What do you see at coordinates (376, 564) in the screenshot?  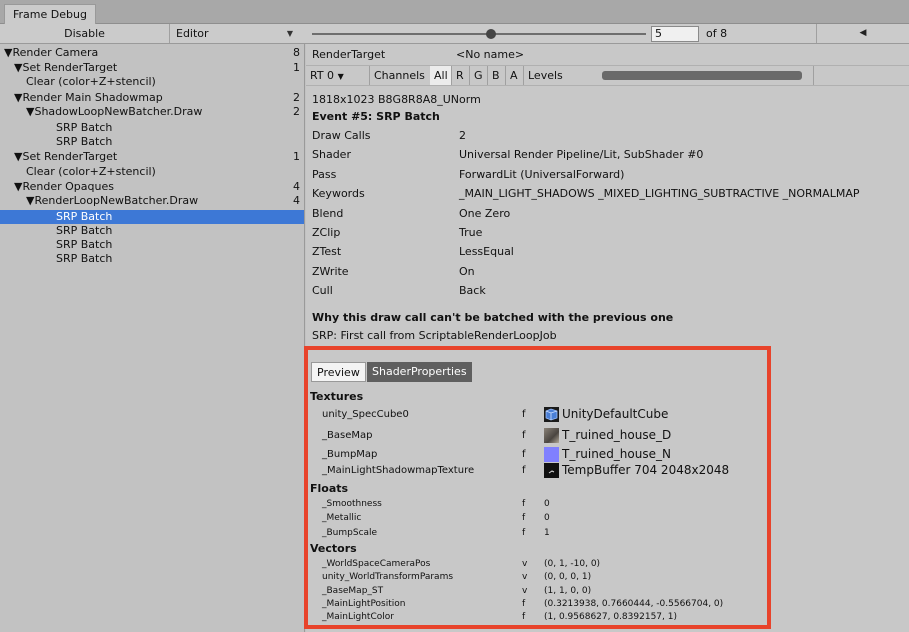 I see `property-name: _WorldSpaceCameraPos` at bounding box center [376, 564].